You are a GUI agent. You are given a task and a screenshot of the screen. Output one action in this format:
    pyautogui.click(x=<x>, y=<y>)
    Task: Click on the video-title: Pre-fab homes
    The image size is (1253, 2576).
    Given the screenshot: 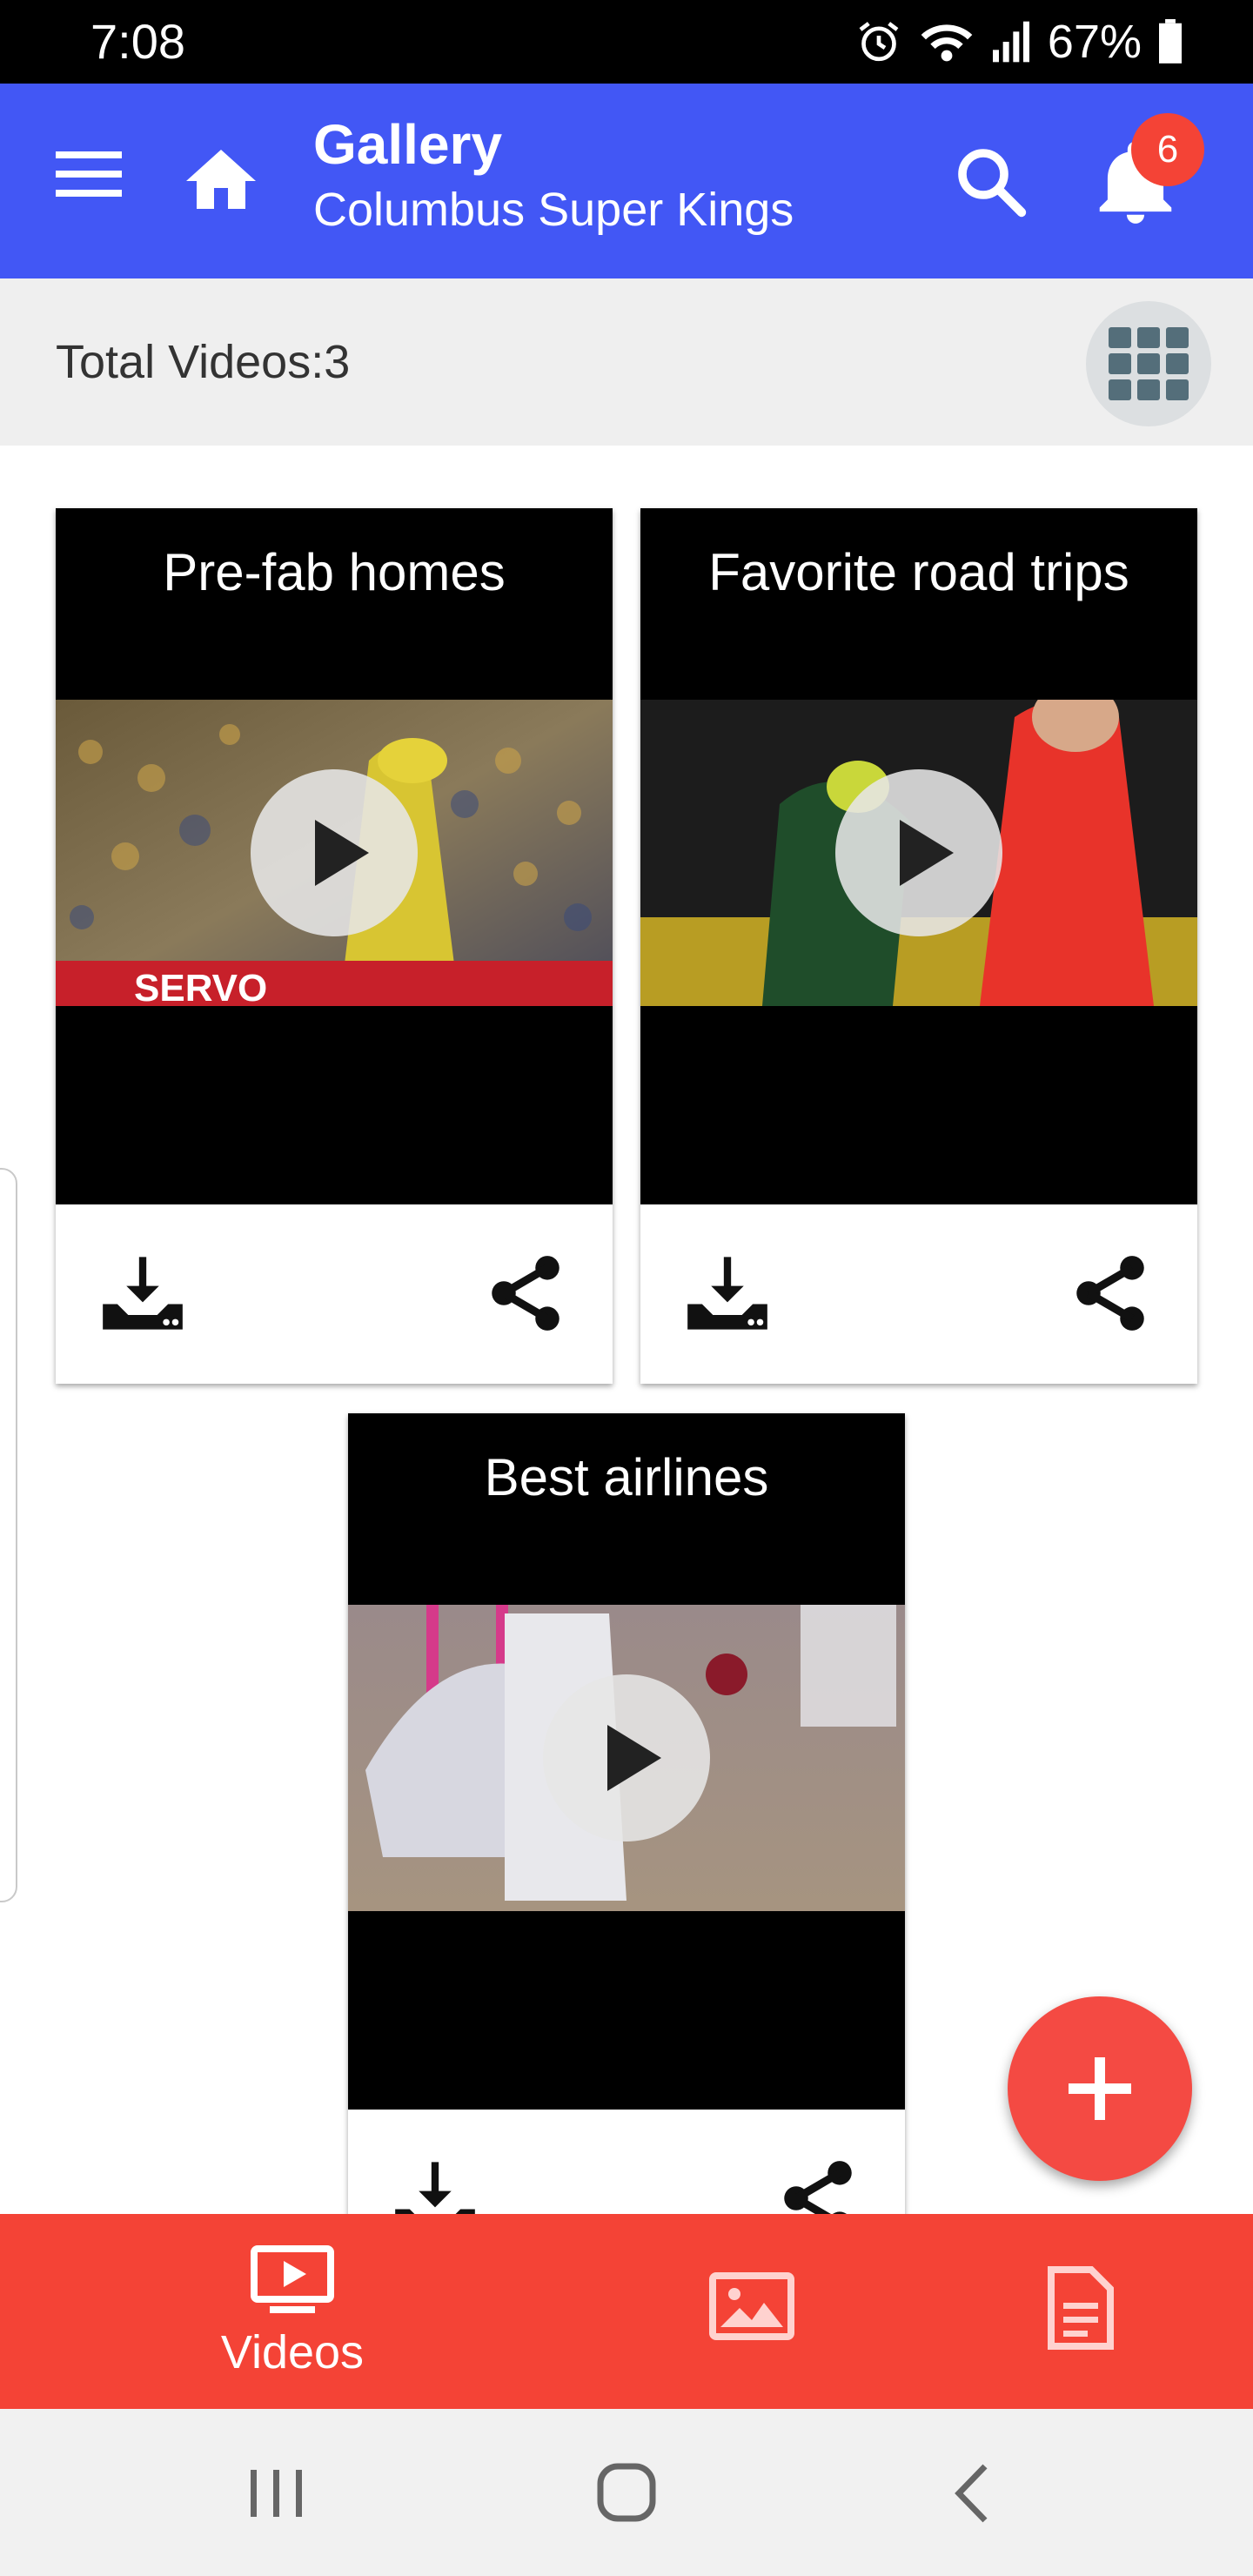 What is the action you would take?
    pyautogui.click(x=334, y=572)
    